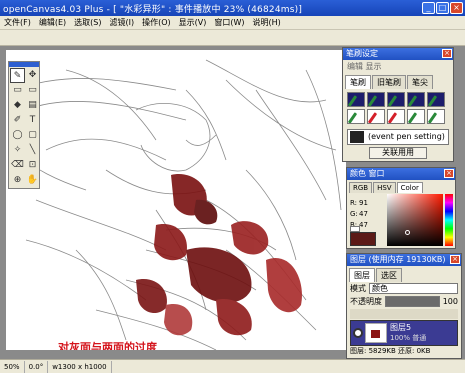  What do you see at coordinates (229, 22) in the screenshot?
I see `menu-window: 窗口(W)` at bounding box center [229, 22].